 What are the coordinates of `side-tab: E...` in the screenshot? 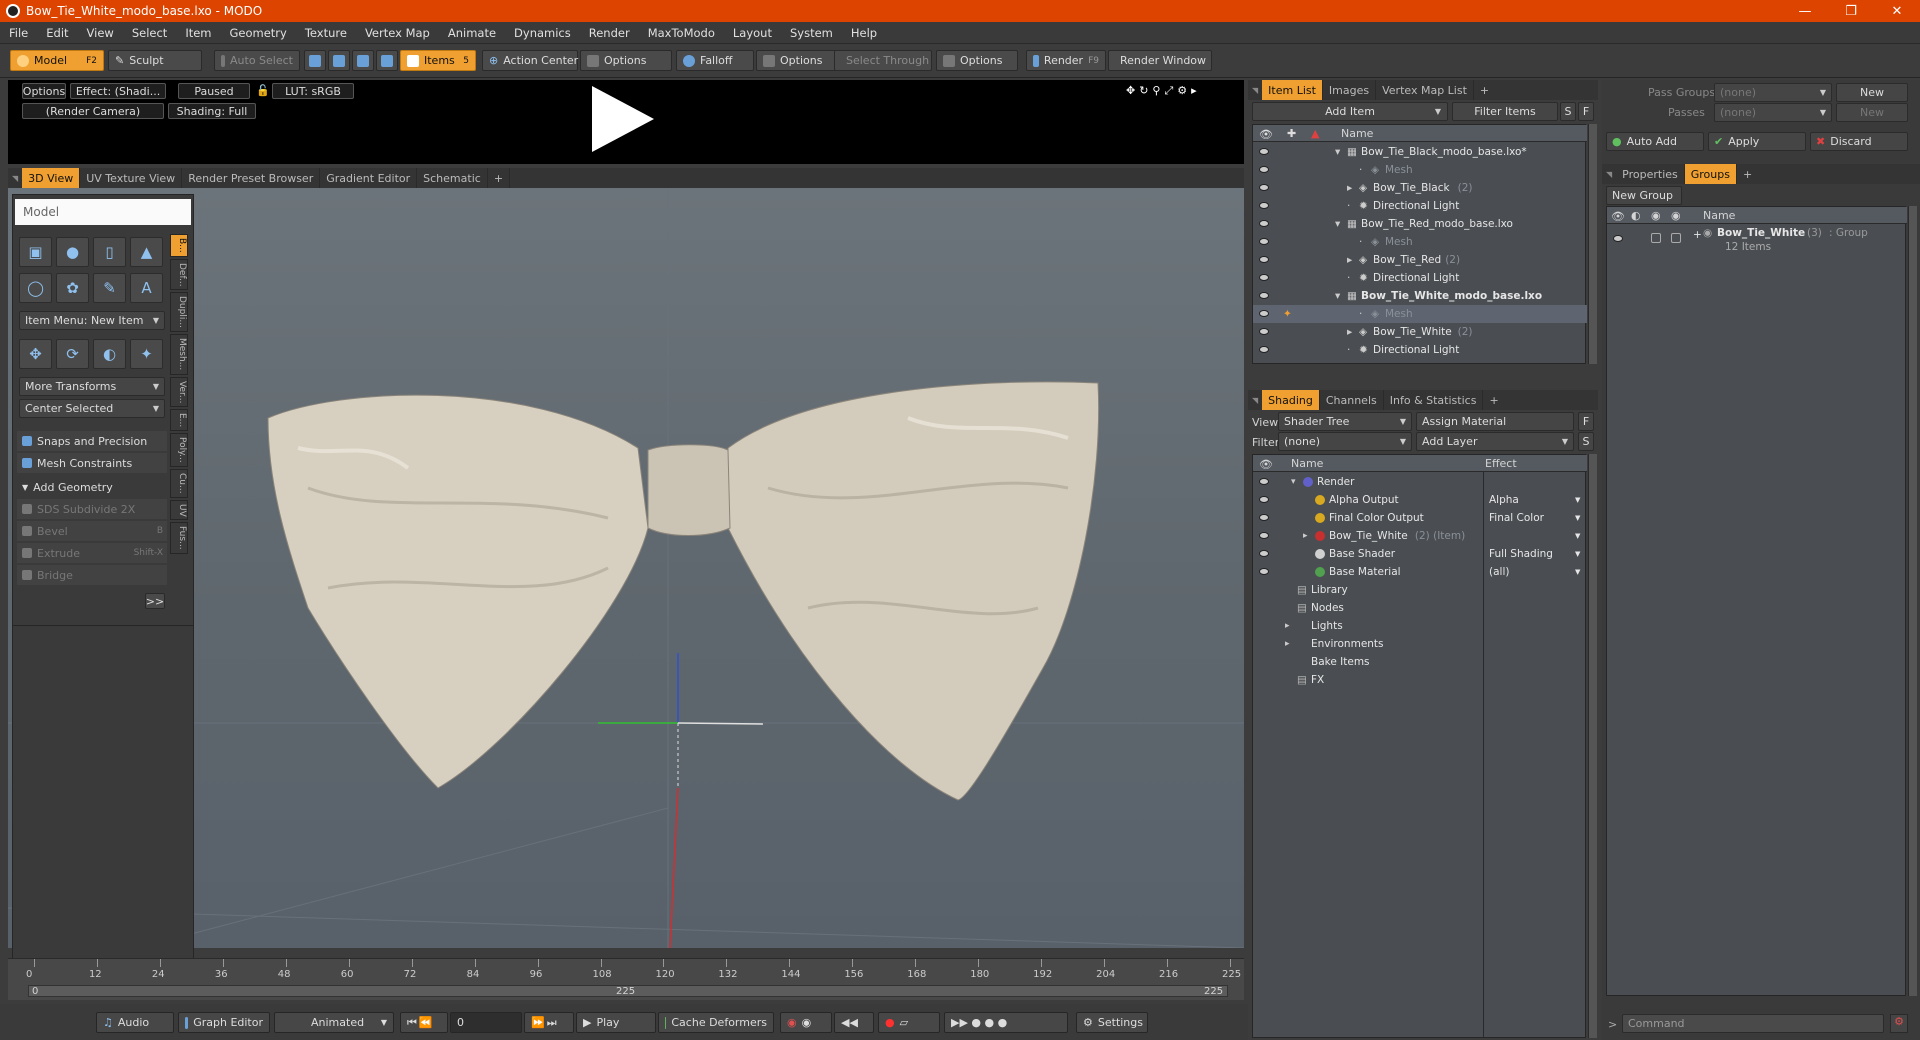 It's located at (179, 420).